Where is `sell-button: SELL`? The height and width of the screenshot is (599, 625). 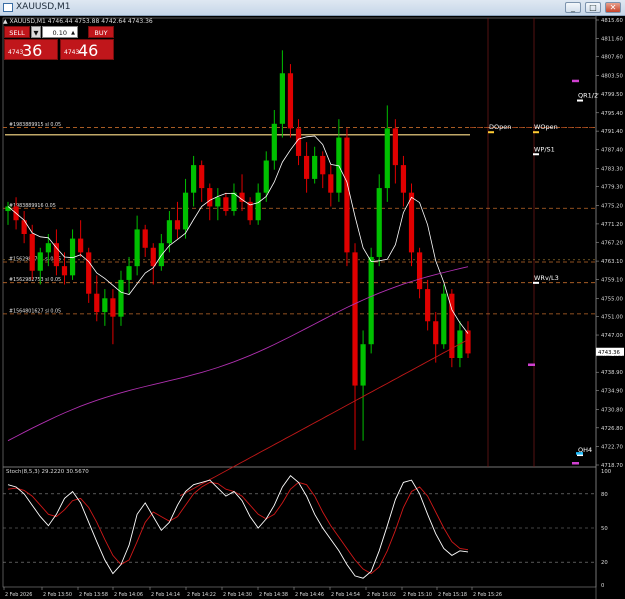 sell-button: SELL is located at coordinates (17, 32).